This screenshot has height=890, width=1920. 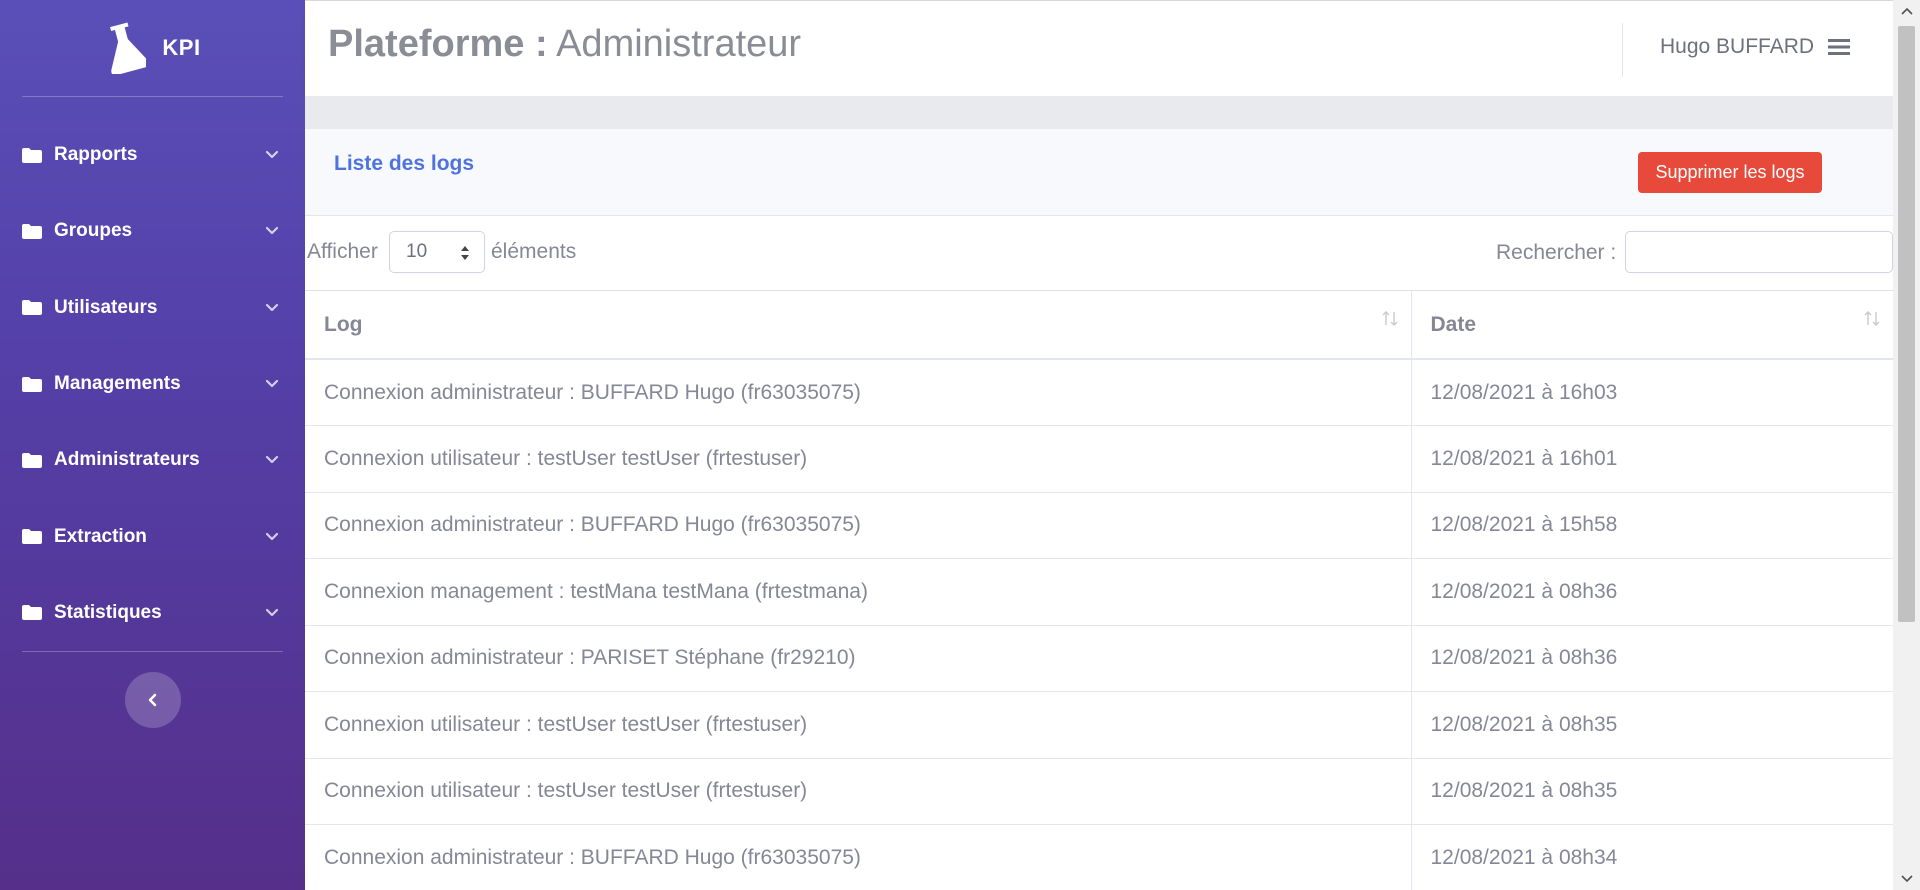 What do you see at coordinates (417, 251) in the screenshot?
I see `page-length-value: 10` at bounding box center [417, 251].